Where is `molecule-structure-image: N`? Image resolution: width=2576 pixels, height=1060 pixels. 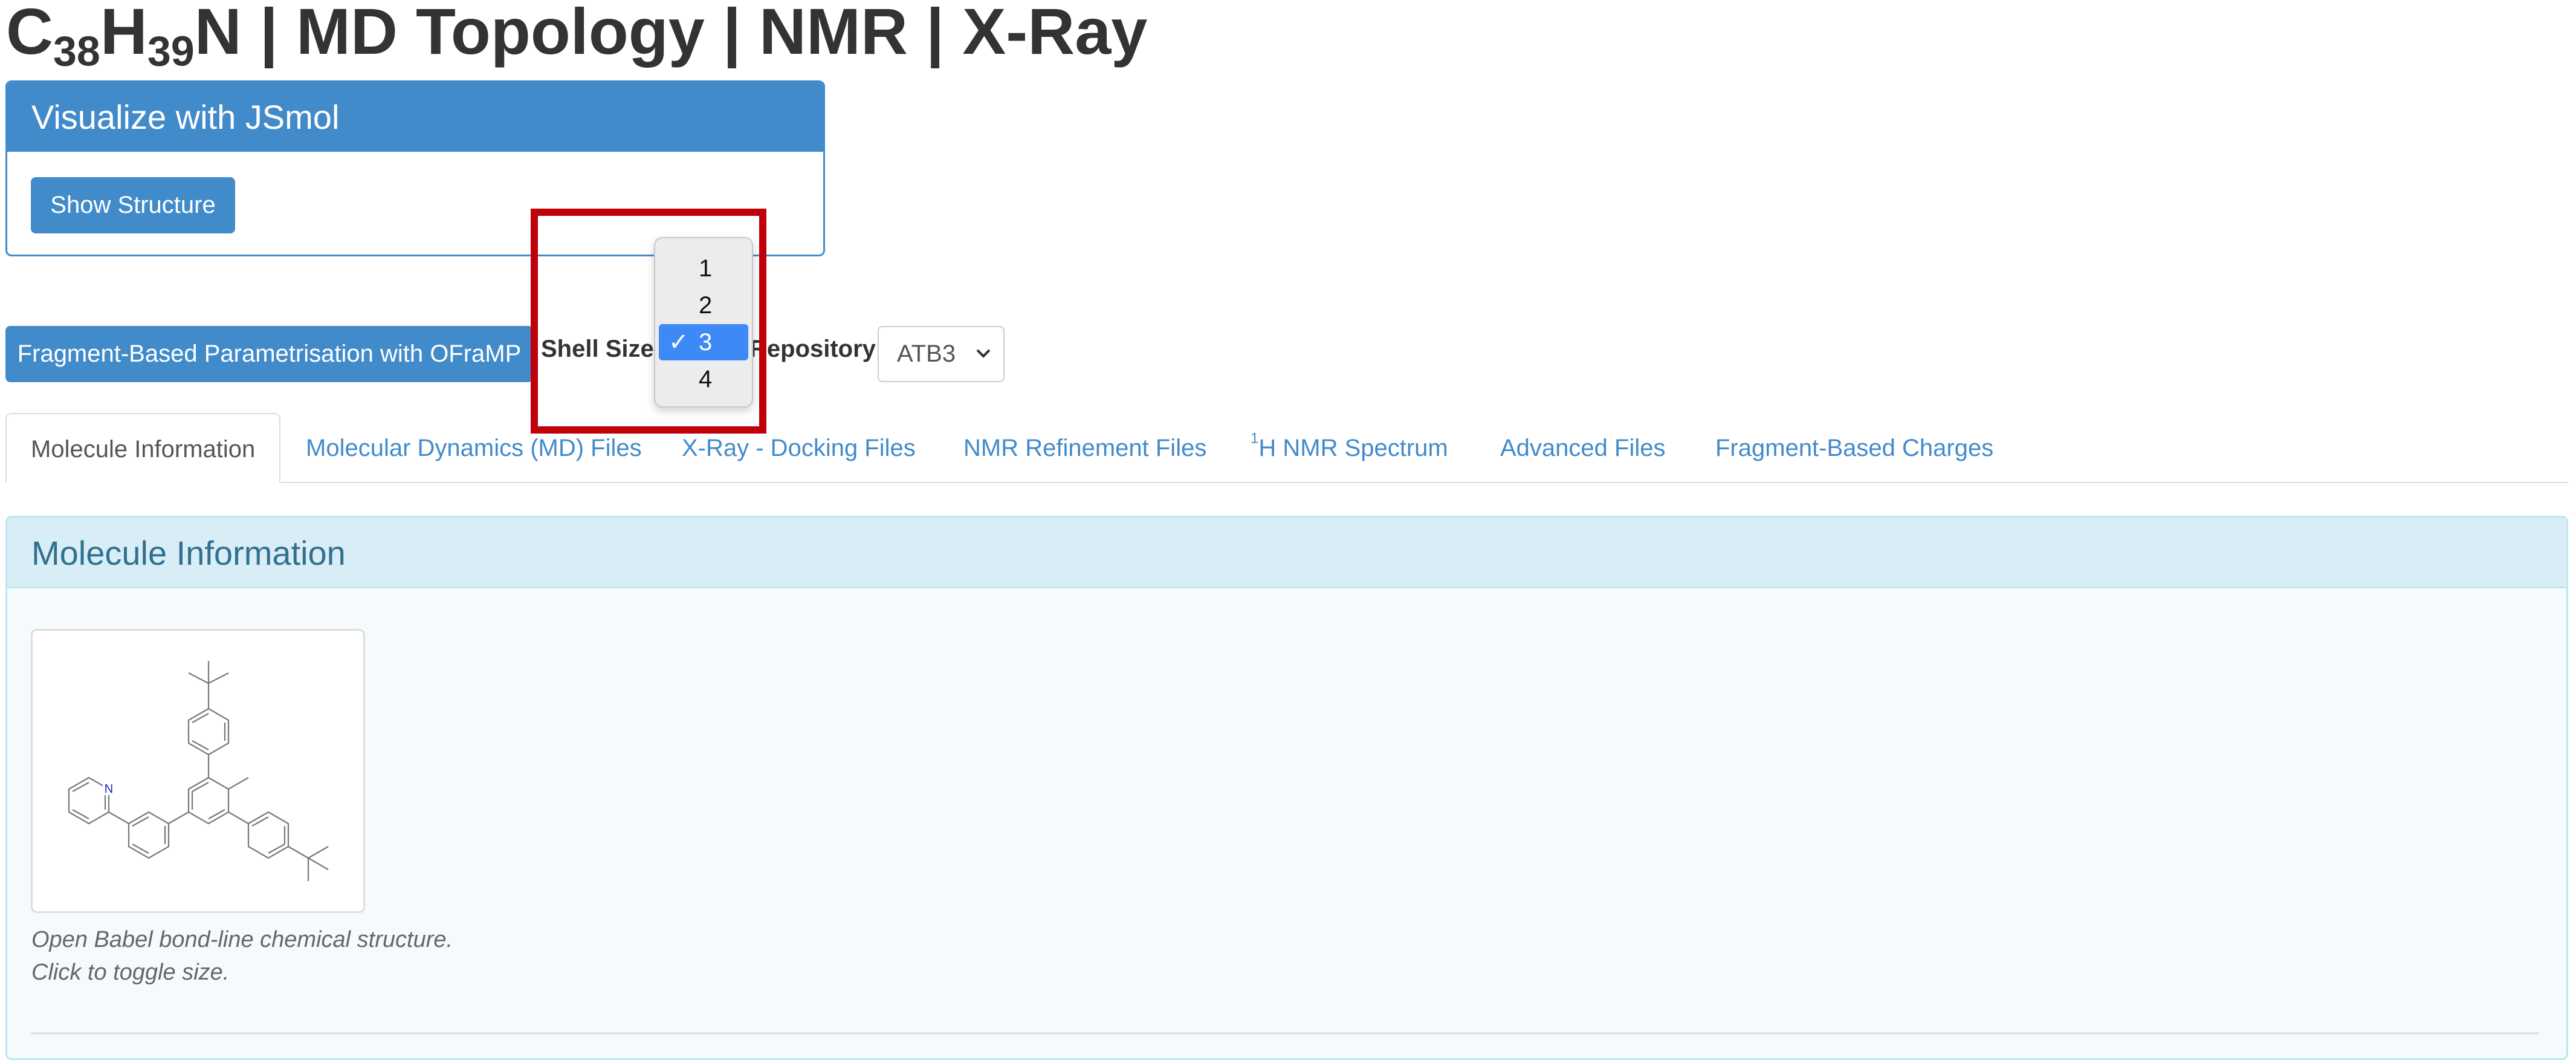
molecule-structure-image: N is located at coordinates (198, 771).